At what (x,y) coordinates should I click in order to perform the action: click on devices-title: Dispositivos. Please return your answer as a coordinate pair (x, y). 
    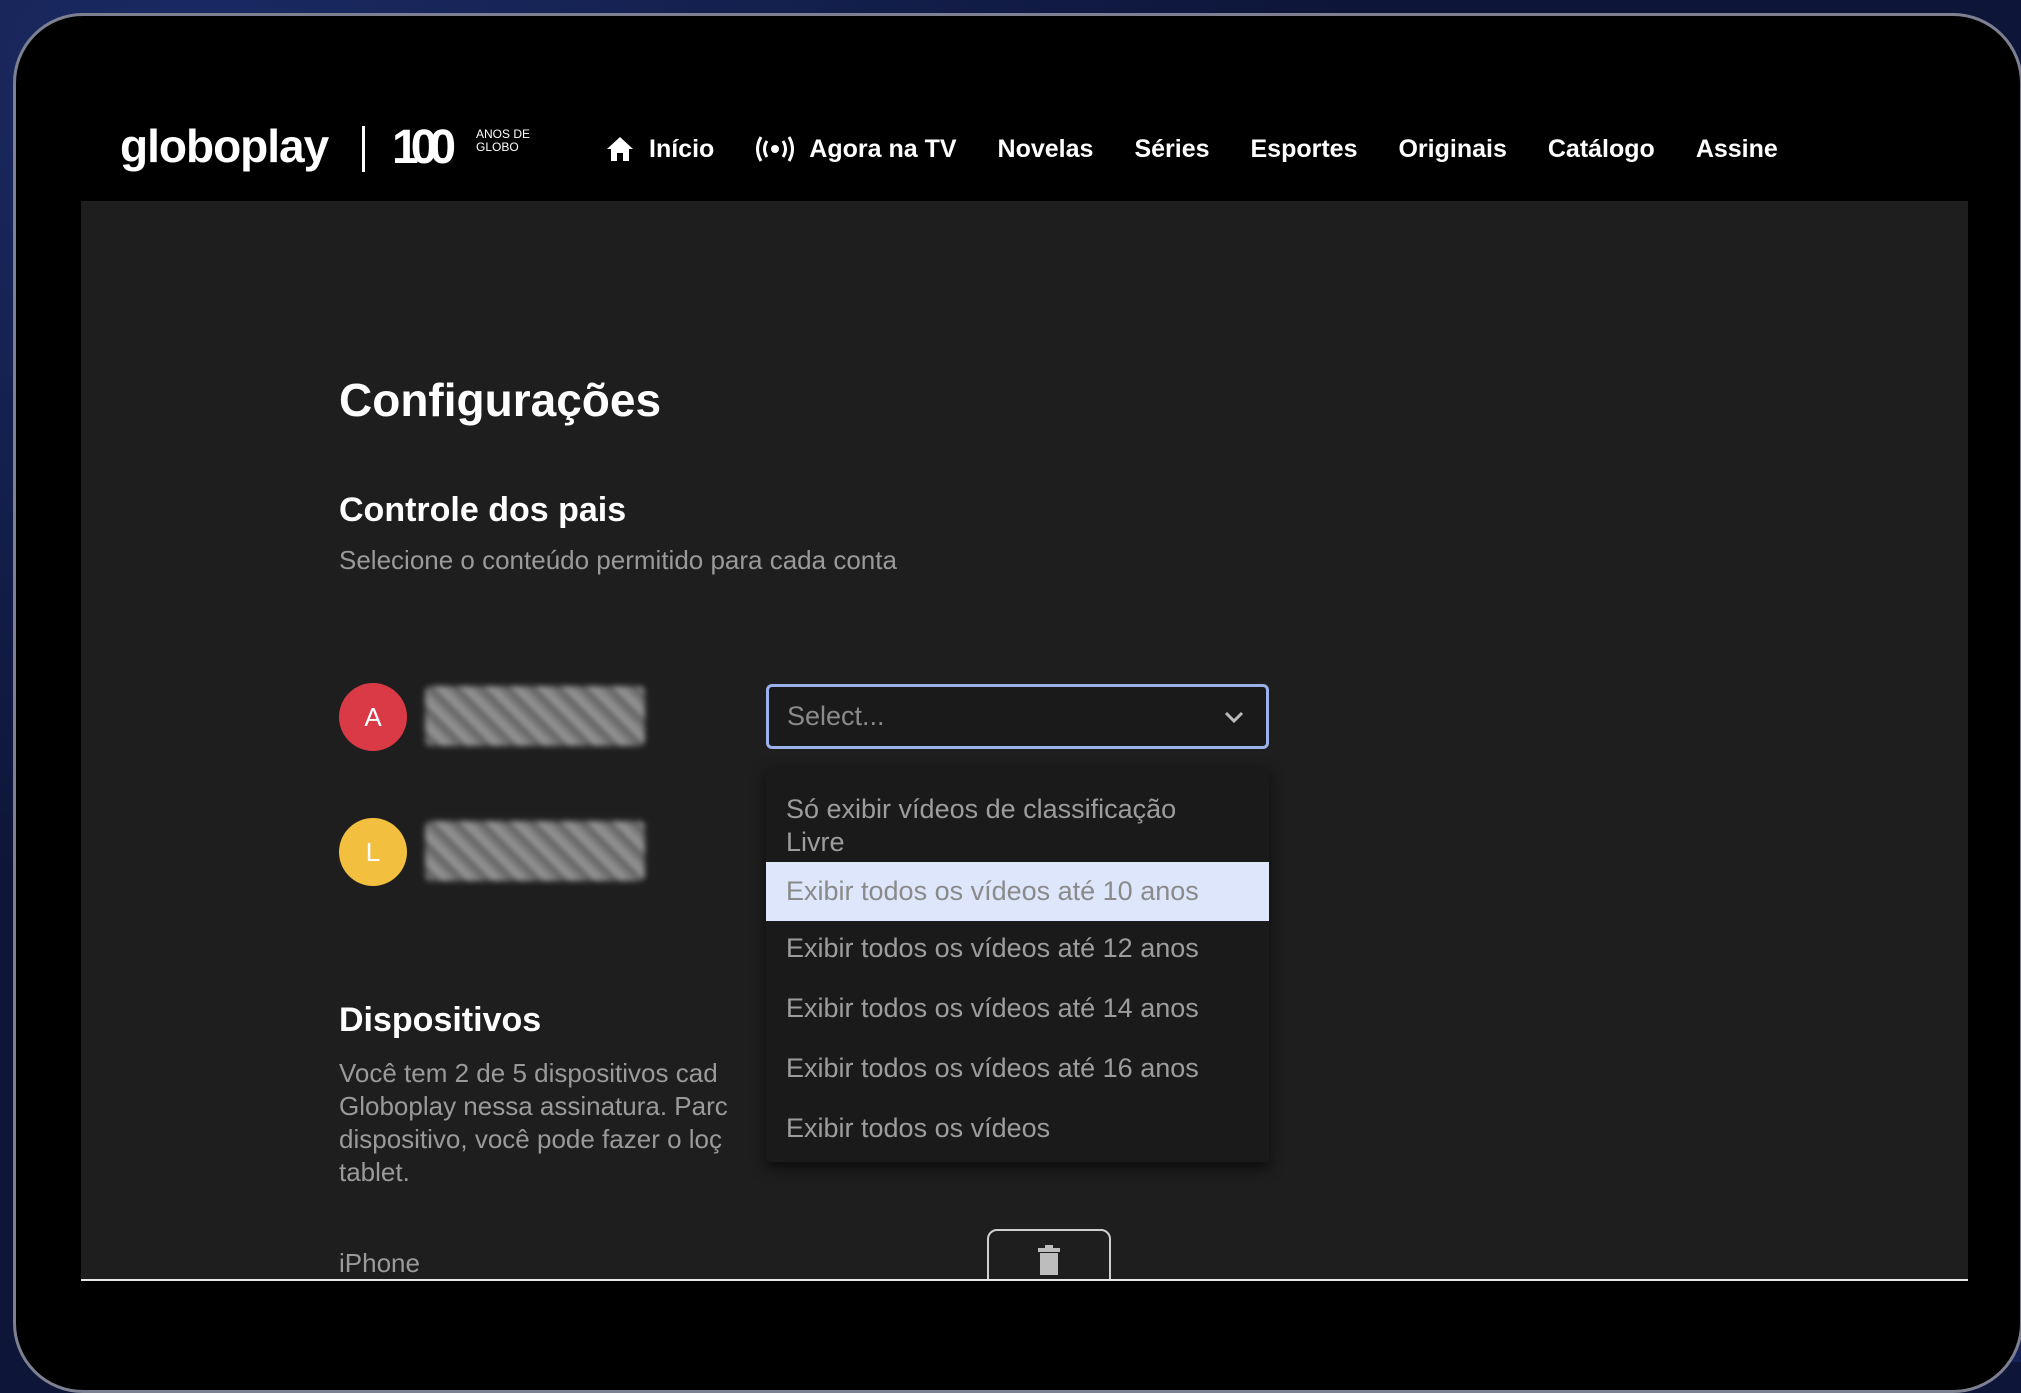
    Looking at the image, I should click on (440, 1020).